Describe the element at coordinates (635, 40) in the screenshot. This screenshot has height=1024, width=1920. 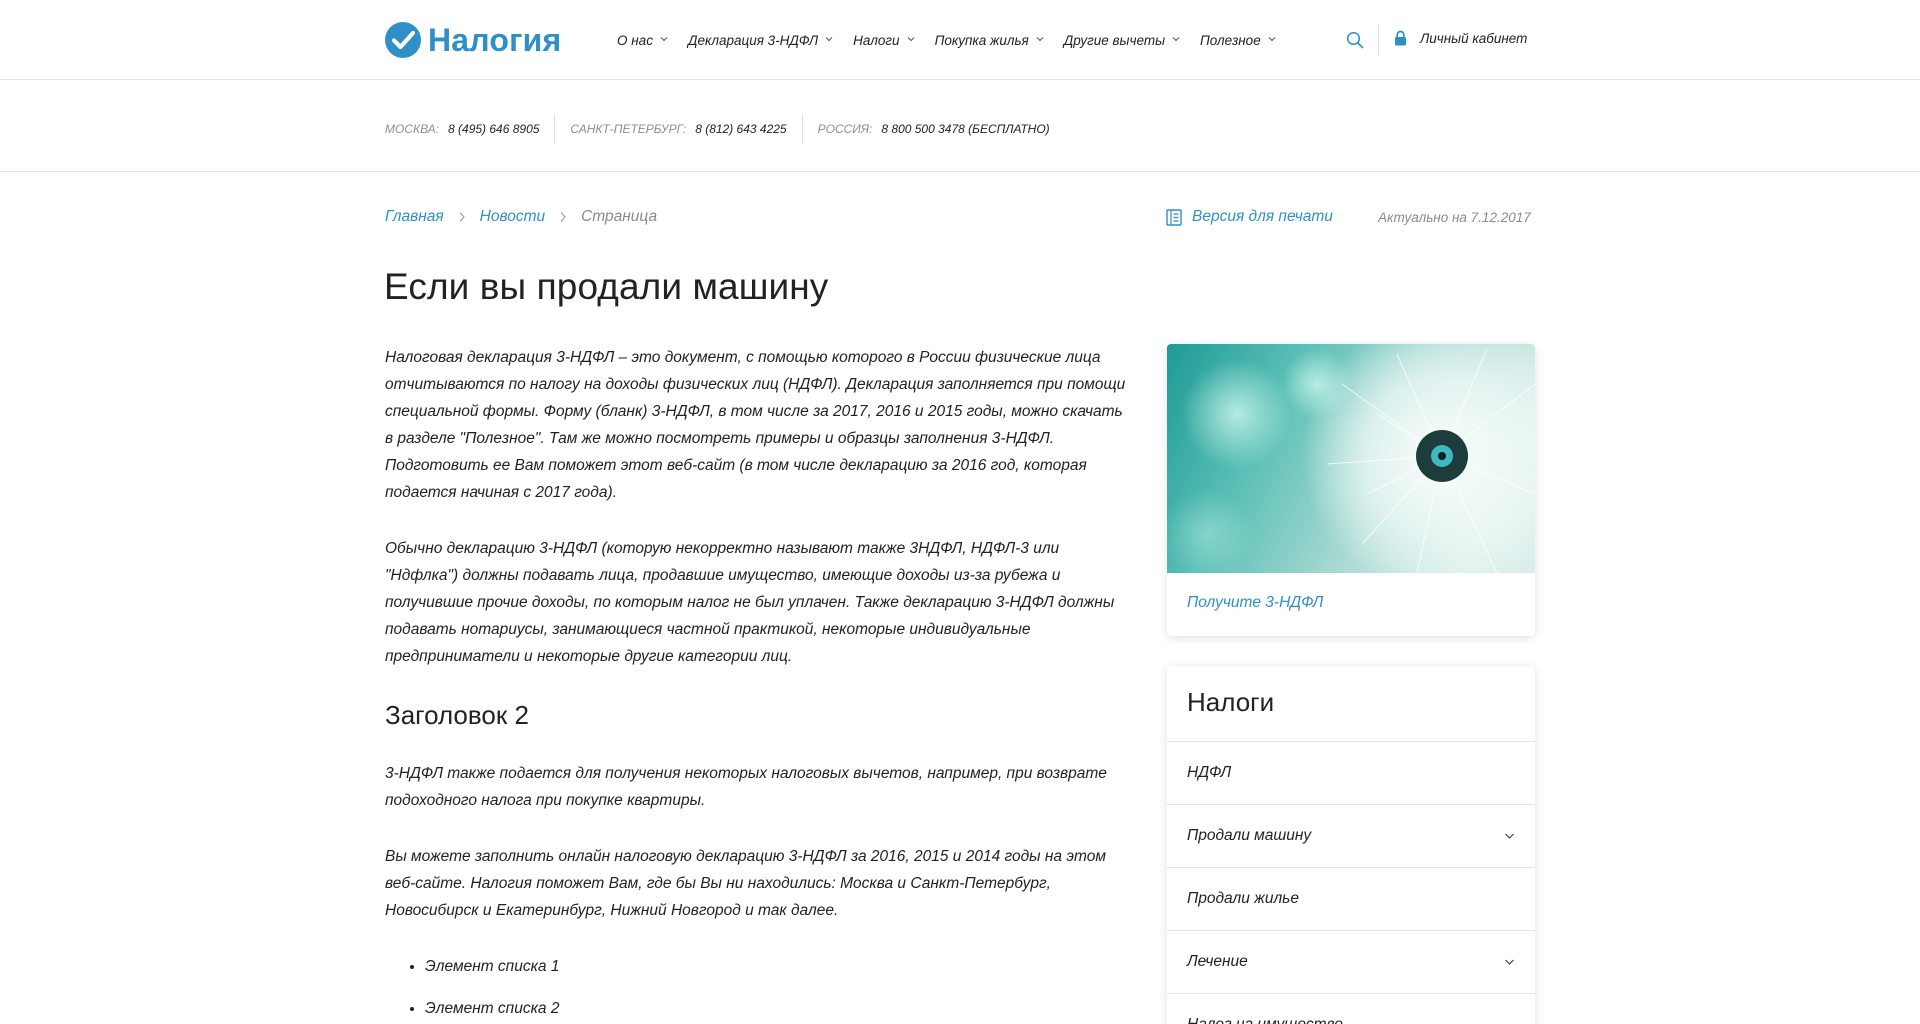
I see `nav-item-label: О нас` at that location.